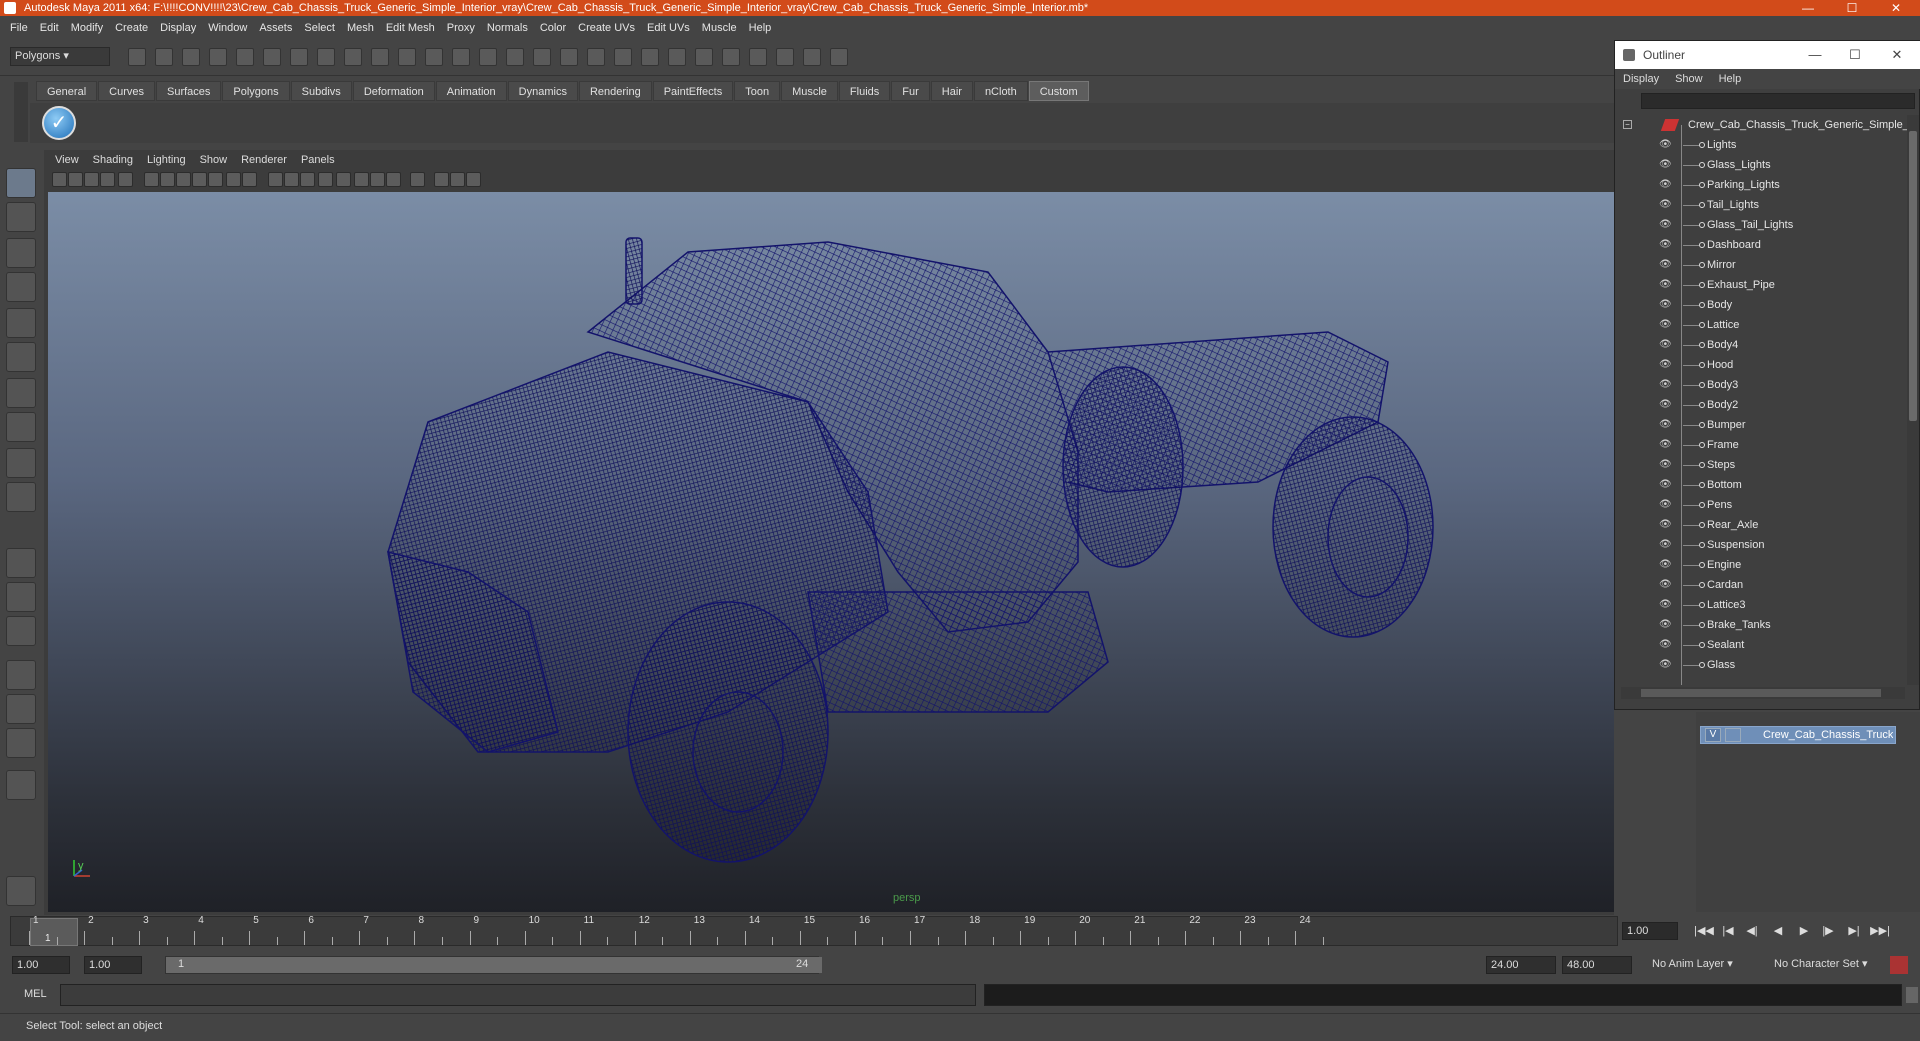 Image resolution: width=1920 pixels, height=1041 pixels. What do you see at coordinates (1761, 345) in the screenshot?
I see `outliner-item: 👁 Body4` at bounding box center [1761, 345].